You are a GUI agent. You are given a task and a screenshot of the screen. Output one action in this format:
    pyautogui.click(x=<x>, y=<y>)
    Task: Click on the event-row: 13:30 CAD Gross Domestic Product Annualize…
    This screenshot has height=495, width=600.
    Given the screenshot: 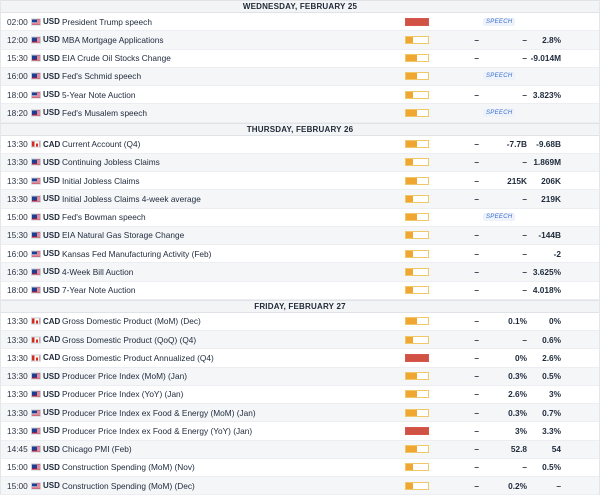 What is the action you would take?
    pyautogui.click(x=300, y=358)
    